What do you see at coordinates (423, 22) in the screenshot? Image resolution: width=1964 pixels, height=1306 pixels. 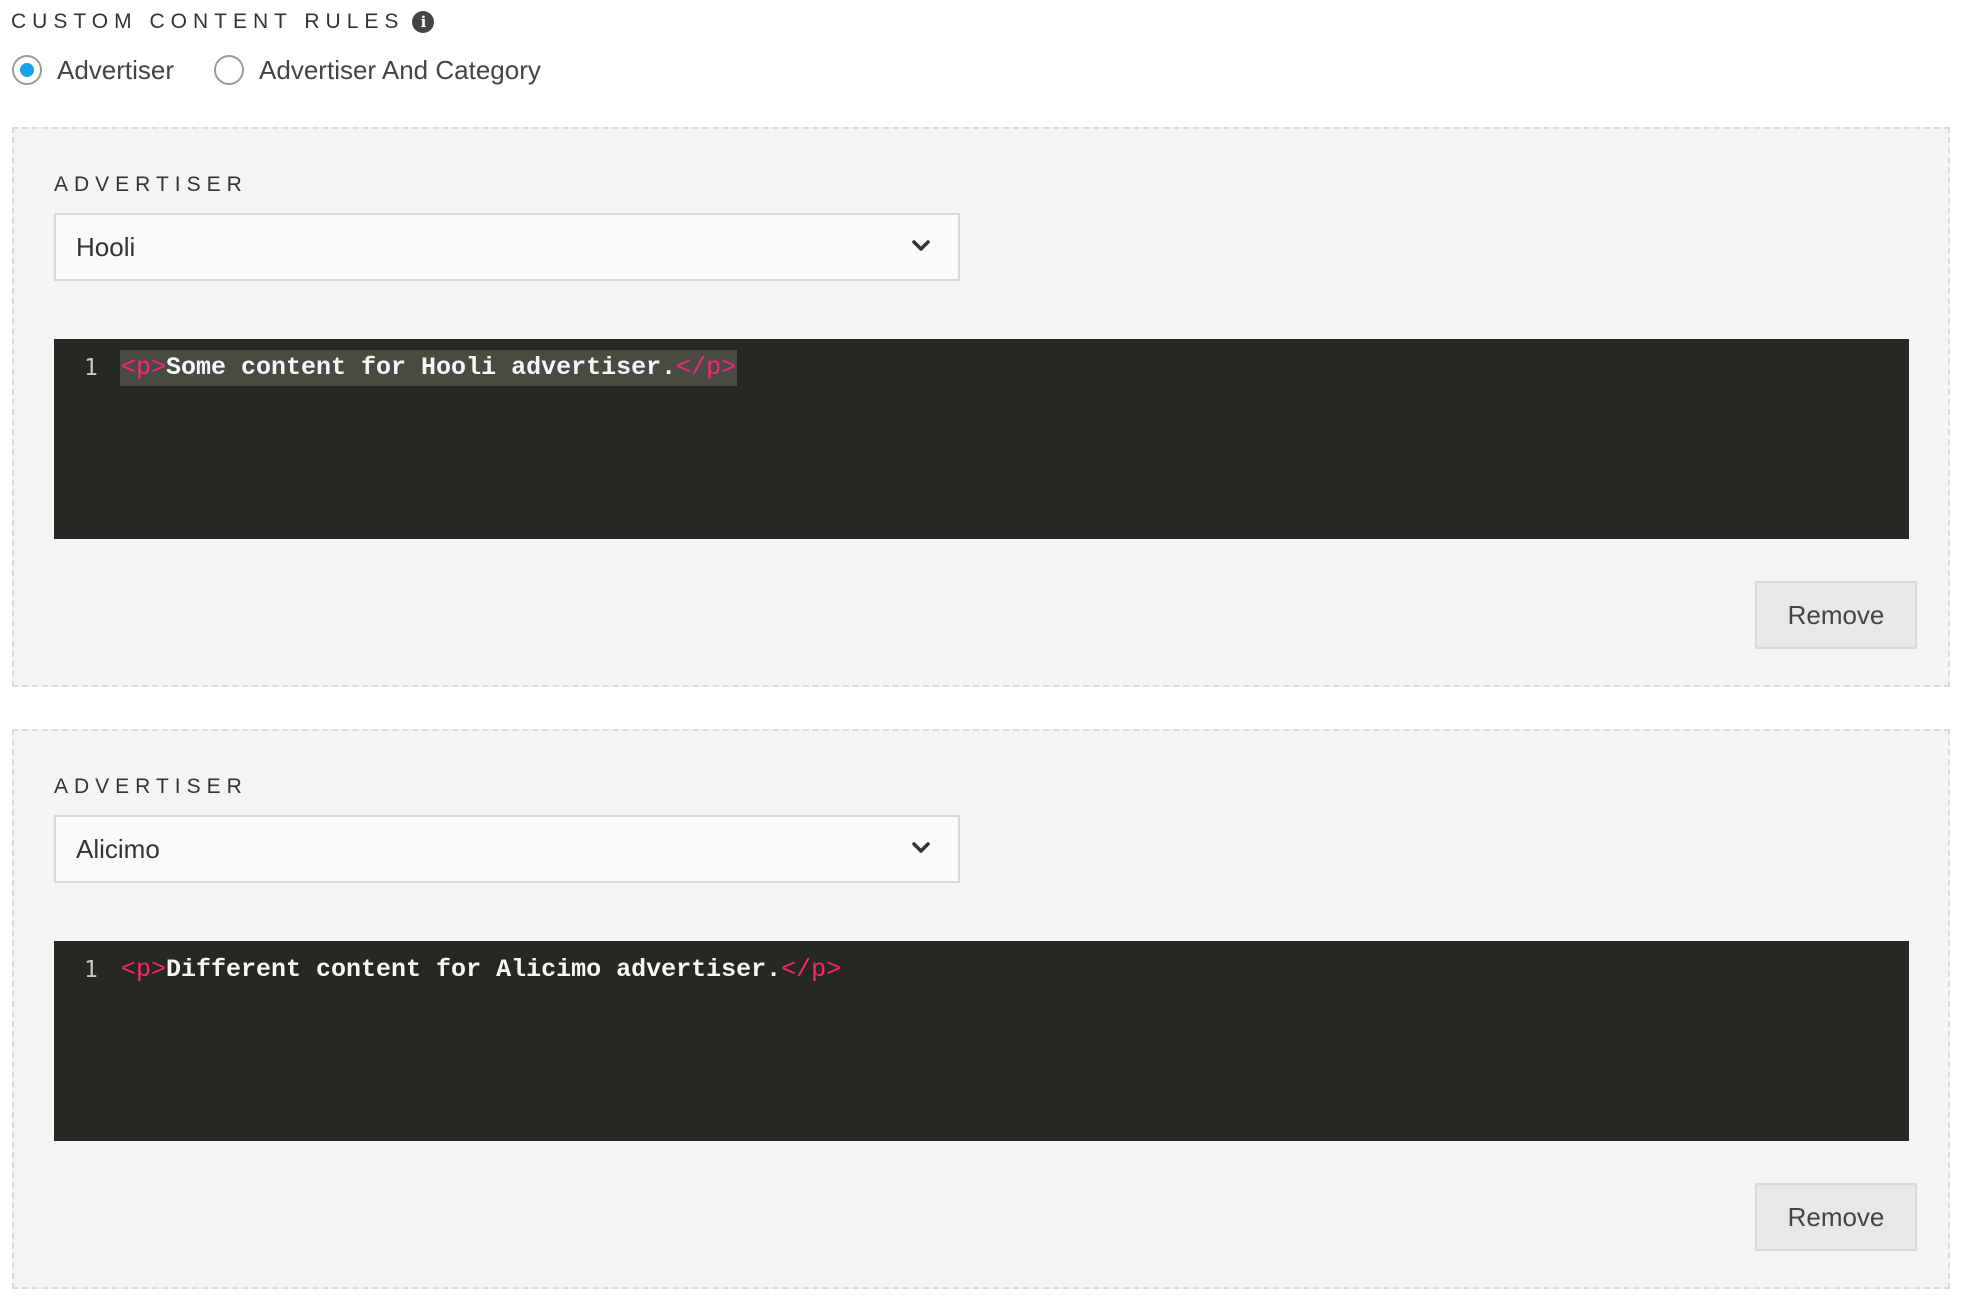 I see `info-icon: i` at bounding box center [423, 22].